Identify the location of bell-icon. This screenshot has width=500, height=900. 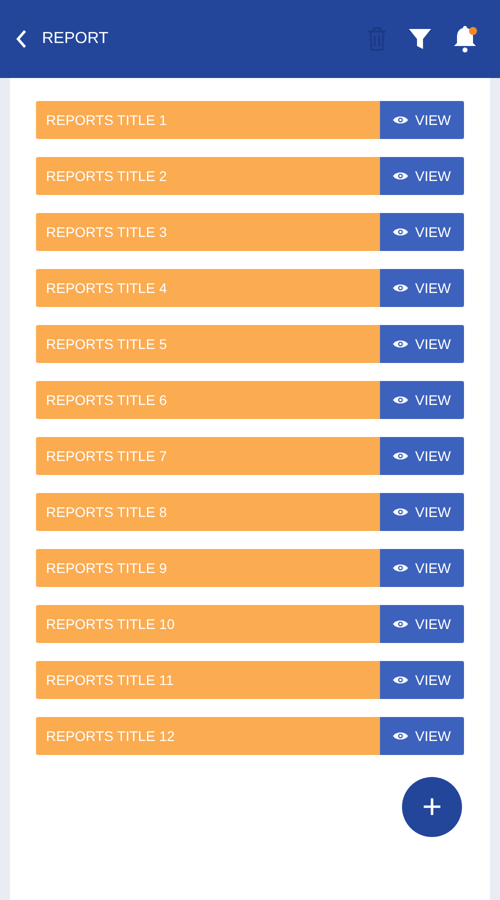
(465, 39).